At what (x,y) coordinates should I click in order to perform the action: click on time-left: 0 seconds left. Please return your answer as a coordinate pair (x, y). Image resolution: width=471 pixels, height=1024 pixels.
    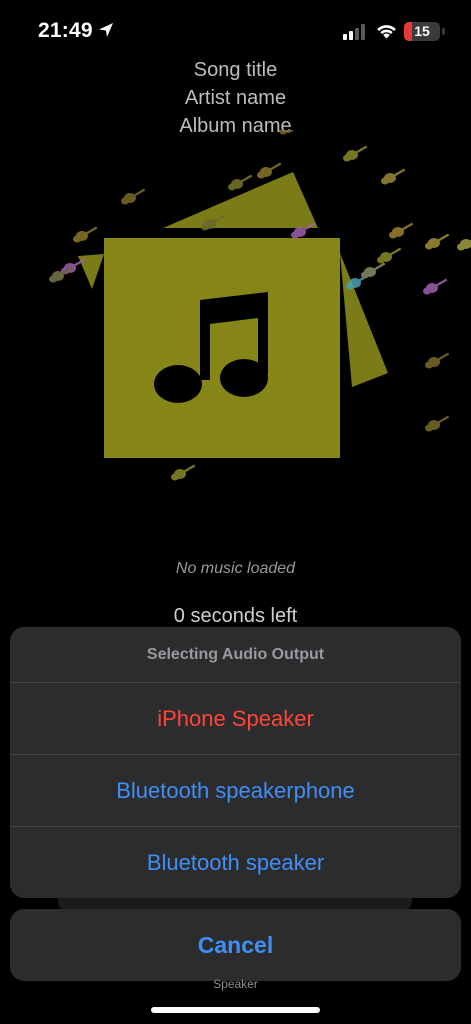
    Looking at the image, I should click on (235, 616).